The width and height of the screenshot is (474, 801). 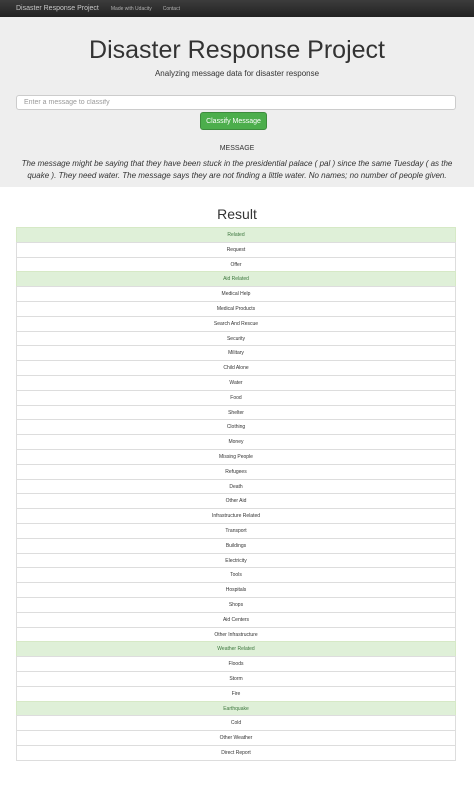 What do you see at coordinates (236, 353) in the screenshot?
I see `category-item-military: Military` at bounding box center [236, 353].